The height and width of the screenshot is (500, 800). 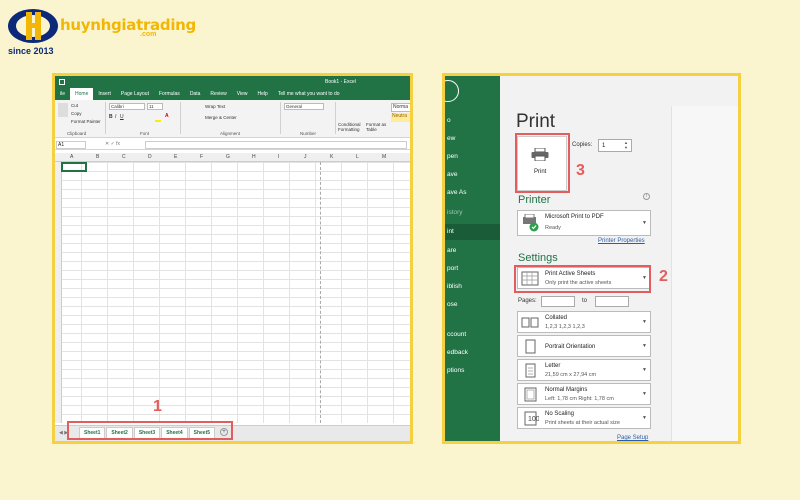 What do you see at coordinates (115, 117) in the screenshot?
I see `italic-button: I` at bounding box center [115, 117].